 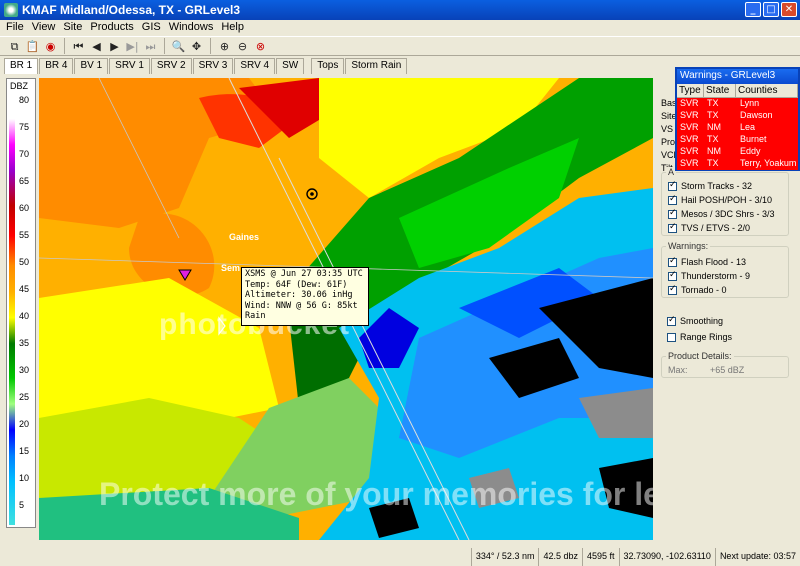 What do you see at coordinates (789, 9) in the screenshot?
I see `close-button: ✕` at bounding box center [789, 9].